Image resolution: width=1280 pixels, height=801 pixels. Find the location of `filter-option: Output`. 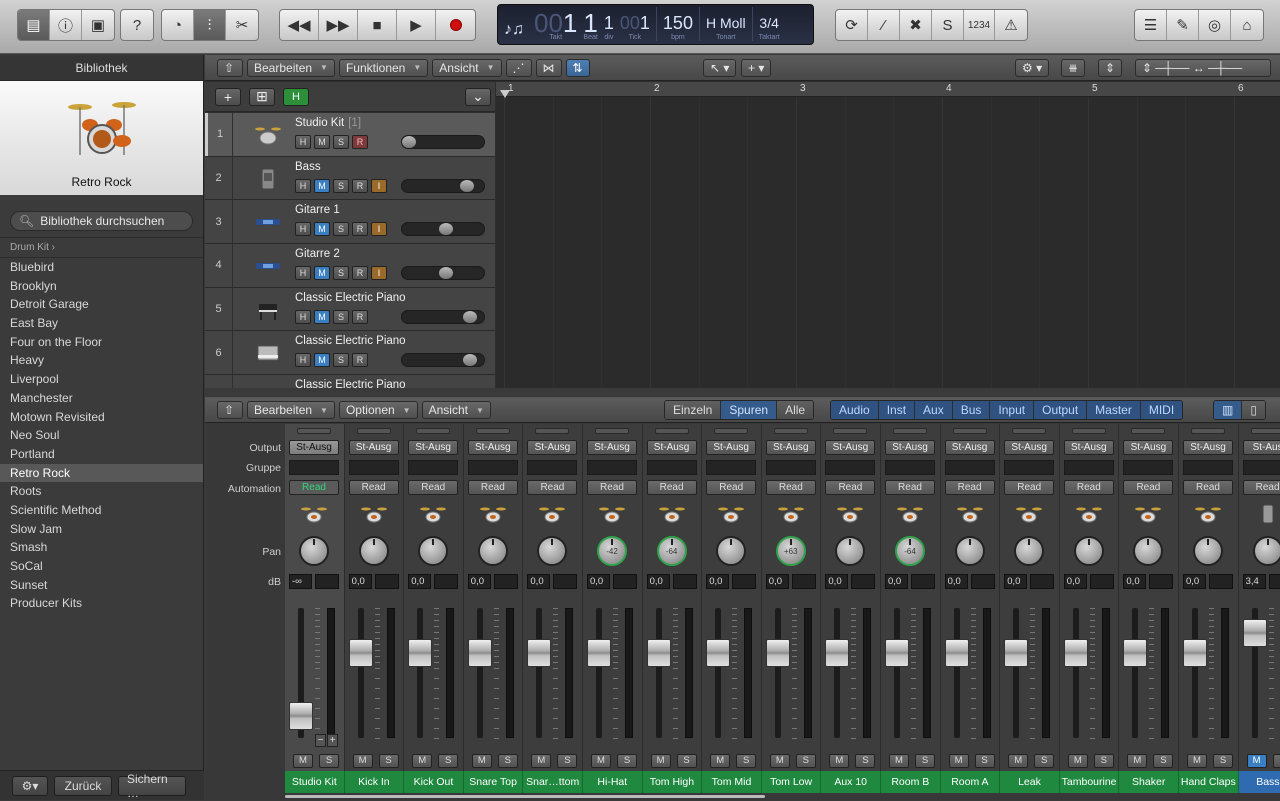

filter-option: Output is located at coordinates (1061, 410).